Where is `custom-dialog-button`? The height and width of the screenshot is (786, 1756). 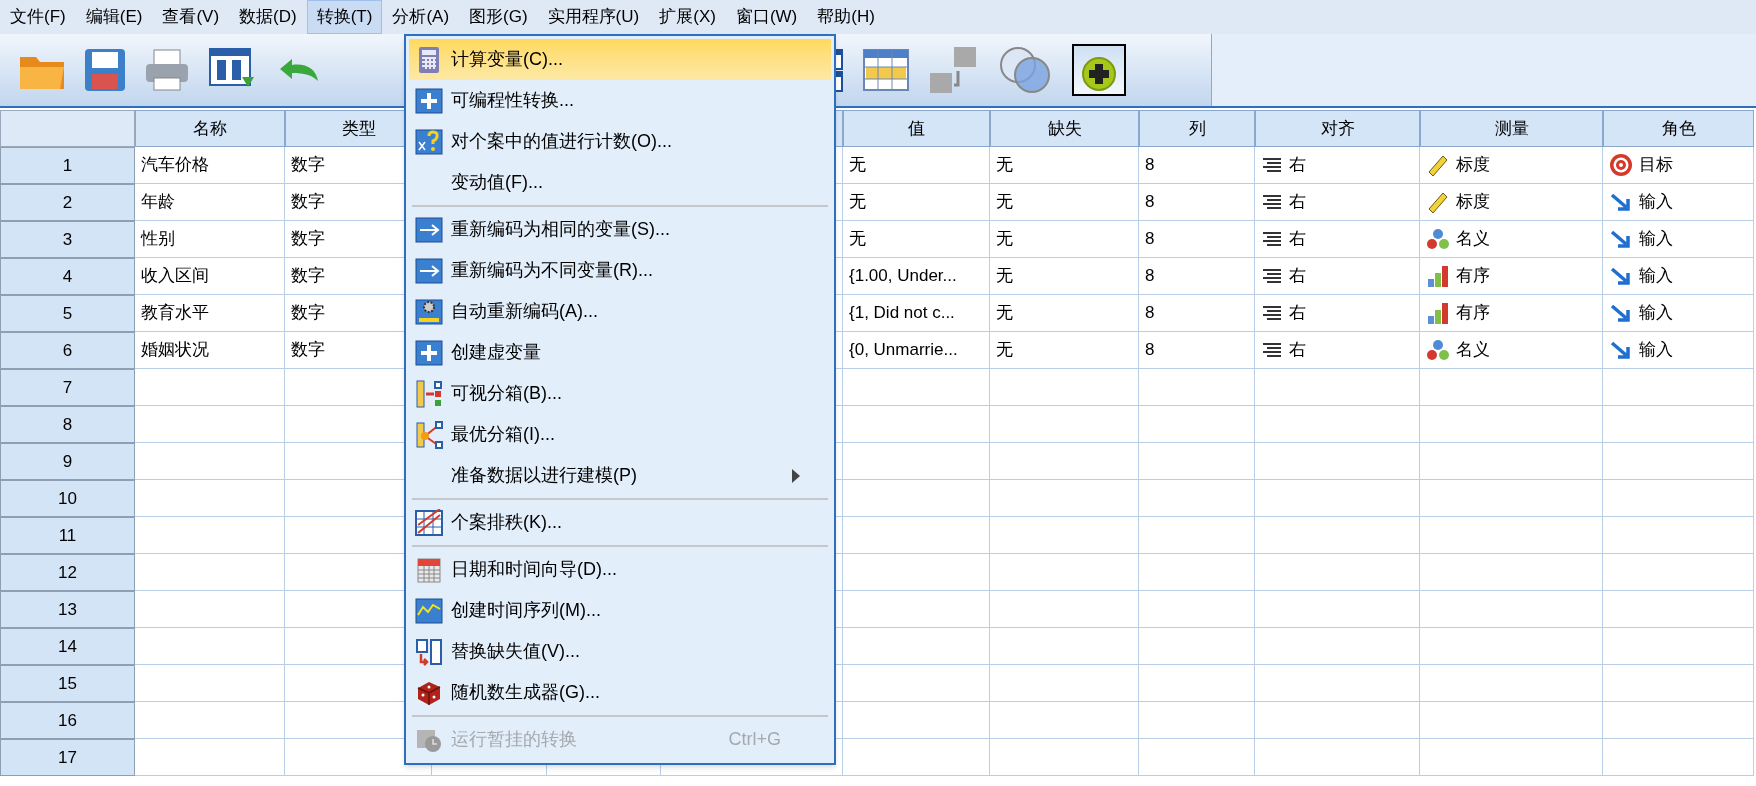
custom-dialog-button is located at coordinates (1099, 70).